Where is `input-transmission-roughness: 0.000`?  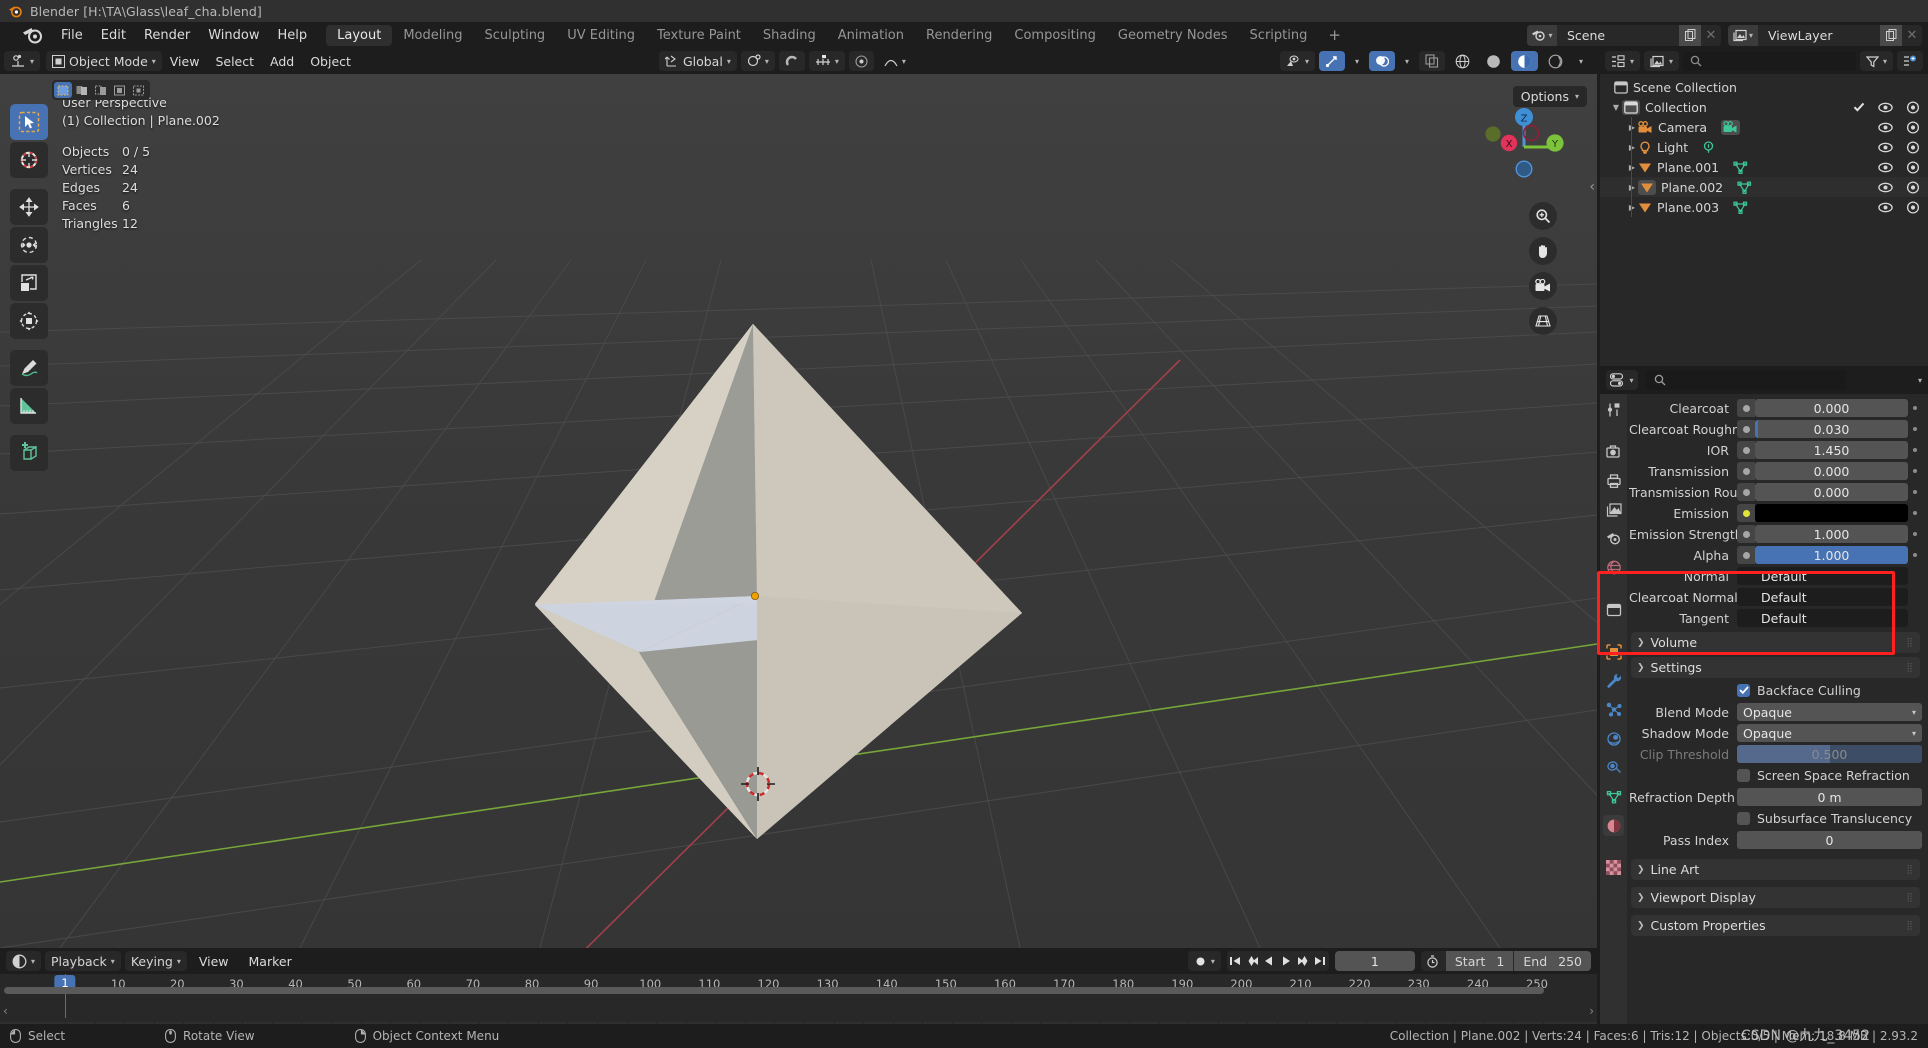
input-transmission-roughness: 0.000 is located at coordinates (1831, 492).